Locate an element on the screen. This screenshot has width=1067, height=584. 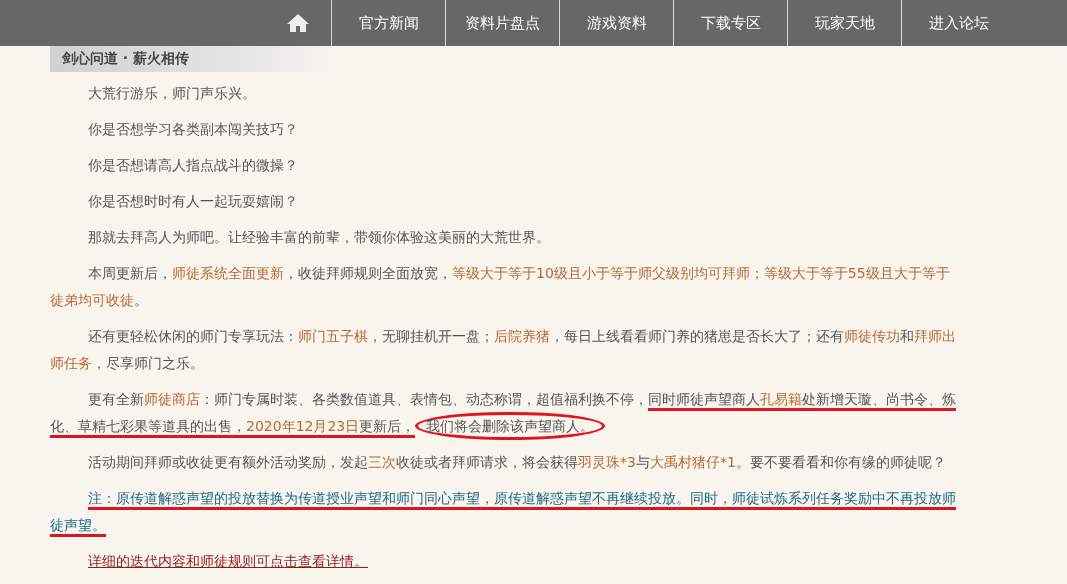
paragraph: 你是否想学习各类副本闯关技巧？ is located at coordinates (193, 129).